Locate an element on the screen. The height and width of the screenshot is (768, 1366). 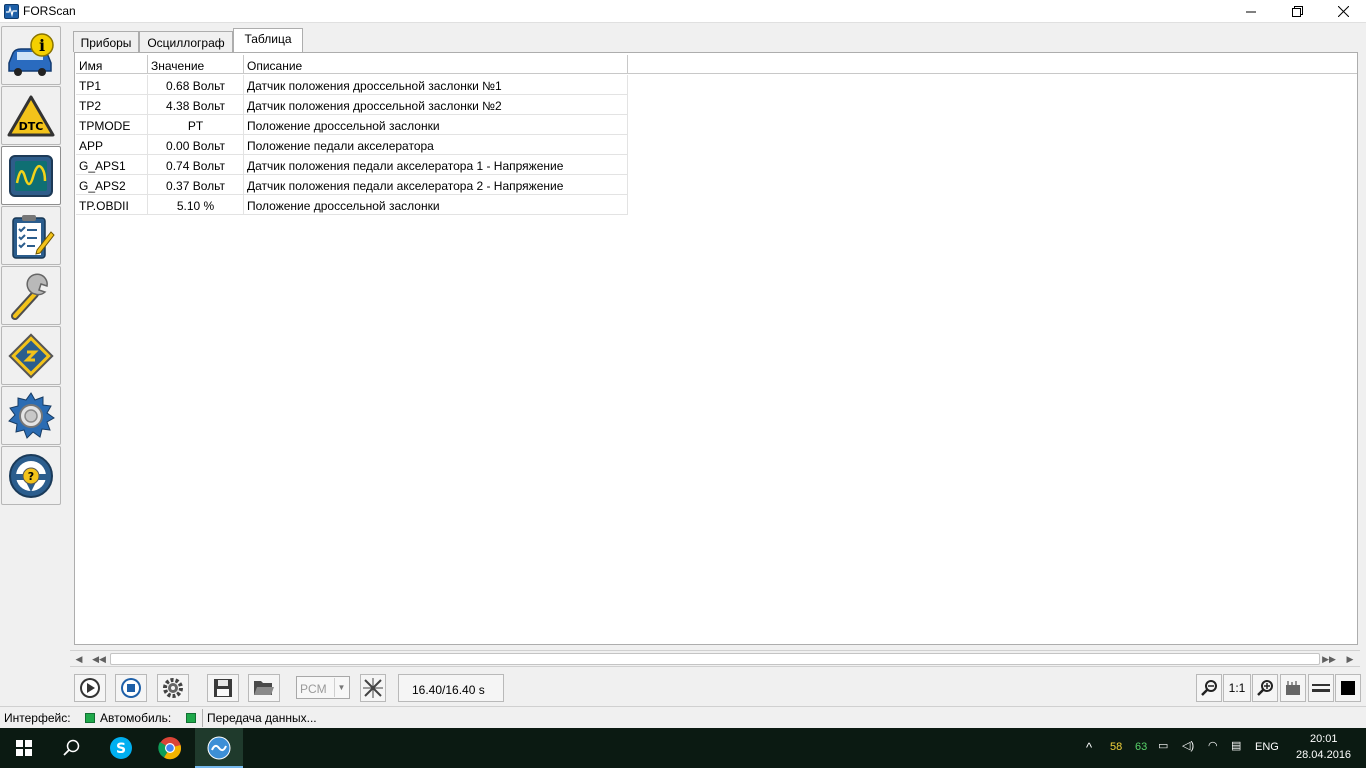
forscan-taskbar-icon is located at coordinates (219, 748).